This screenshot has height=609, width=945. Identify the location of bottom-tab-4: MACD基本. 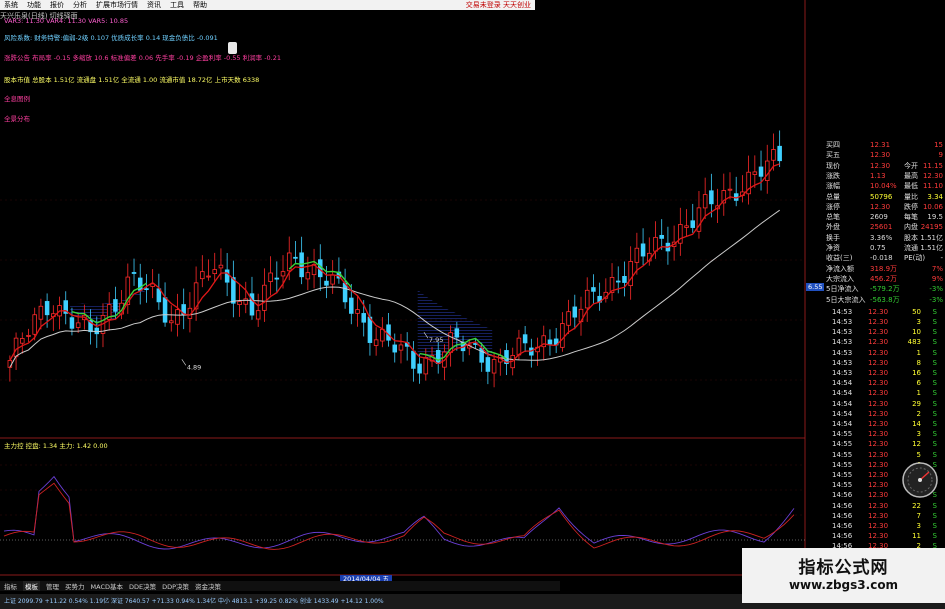
(107, 586).